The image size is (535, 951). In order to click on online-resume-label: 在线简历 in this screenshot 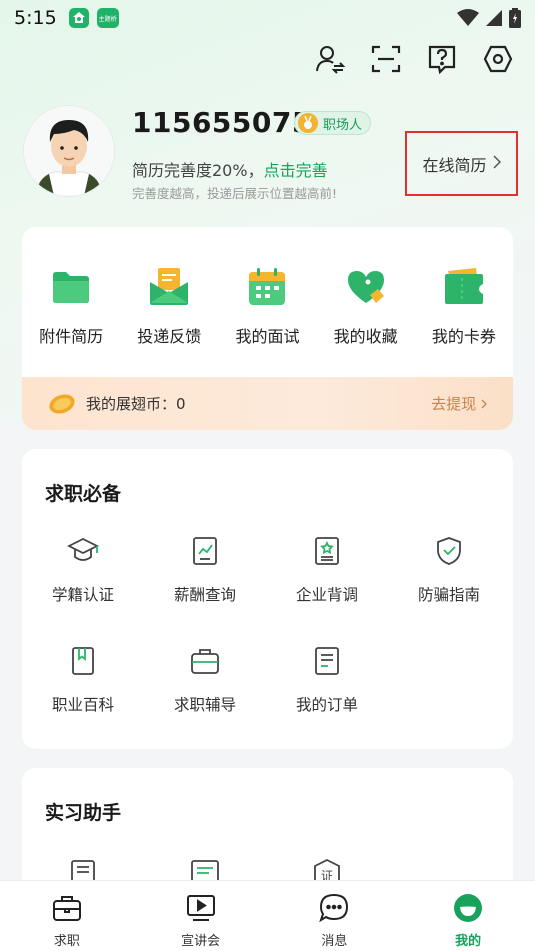, I will do `click(454, 165)`.